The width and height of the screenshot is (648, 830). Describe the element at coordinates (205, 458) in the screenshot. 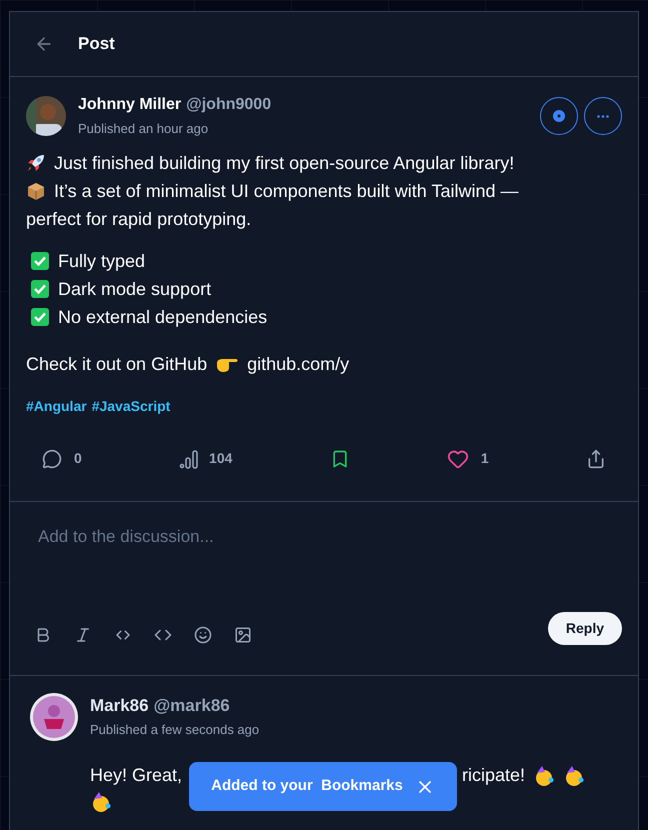

I see `views-button: 104` at that location.